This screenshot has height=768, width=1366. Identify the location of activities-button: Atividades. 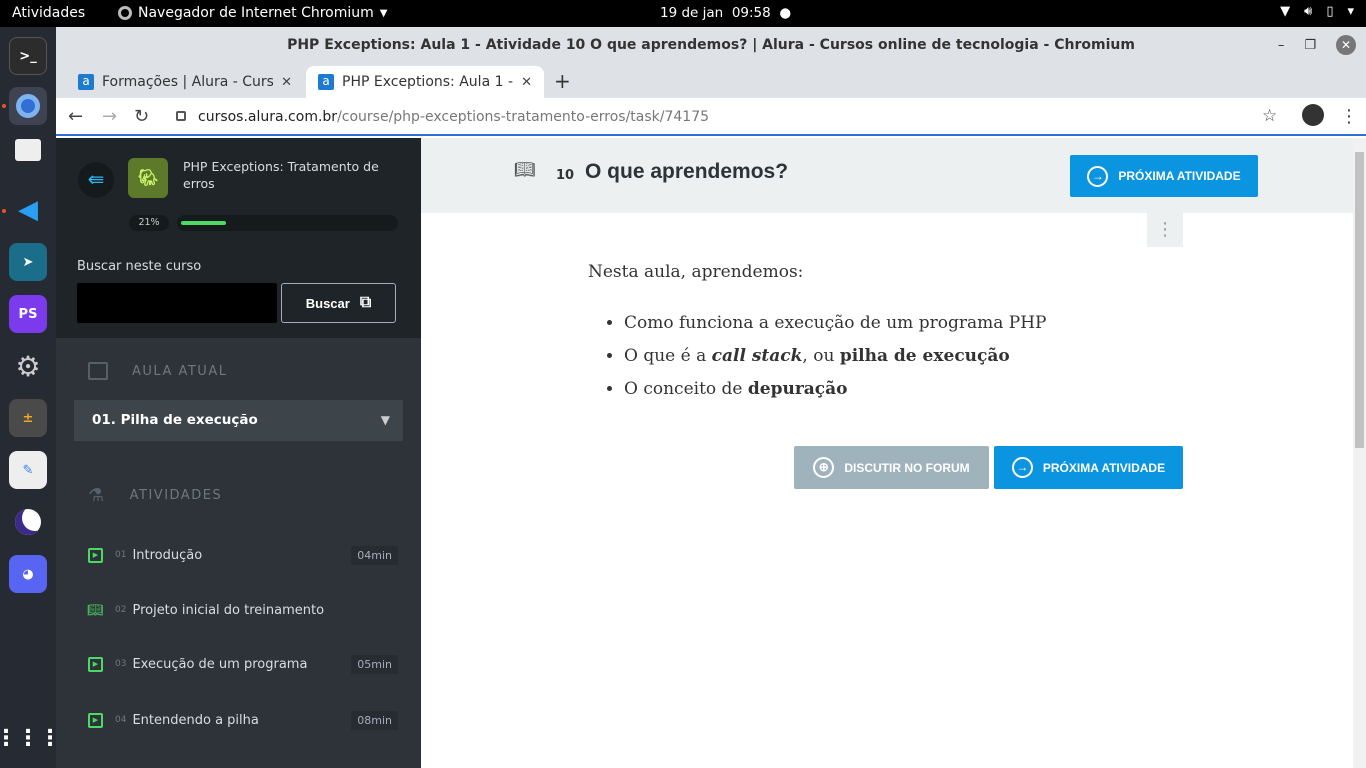
(48, 13).